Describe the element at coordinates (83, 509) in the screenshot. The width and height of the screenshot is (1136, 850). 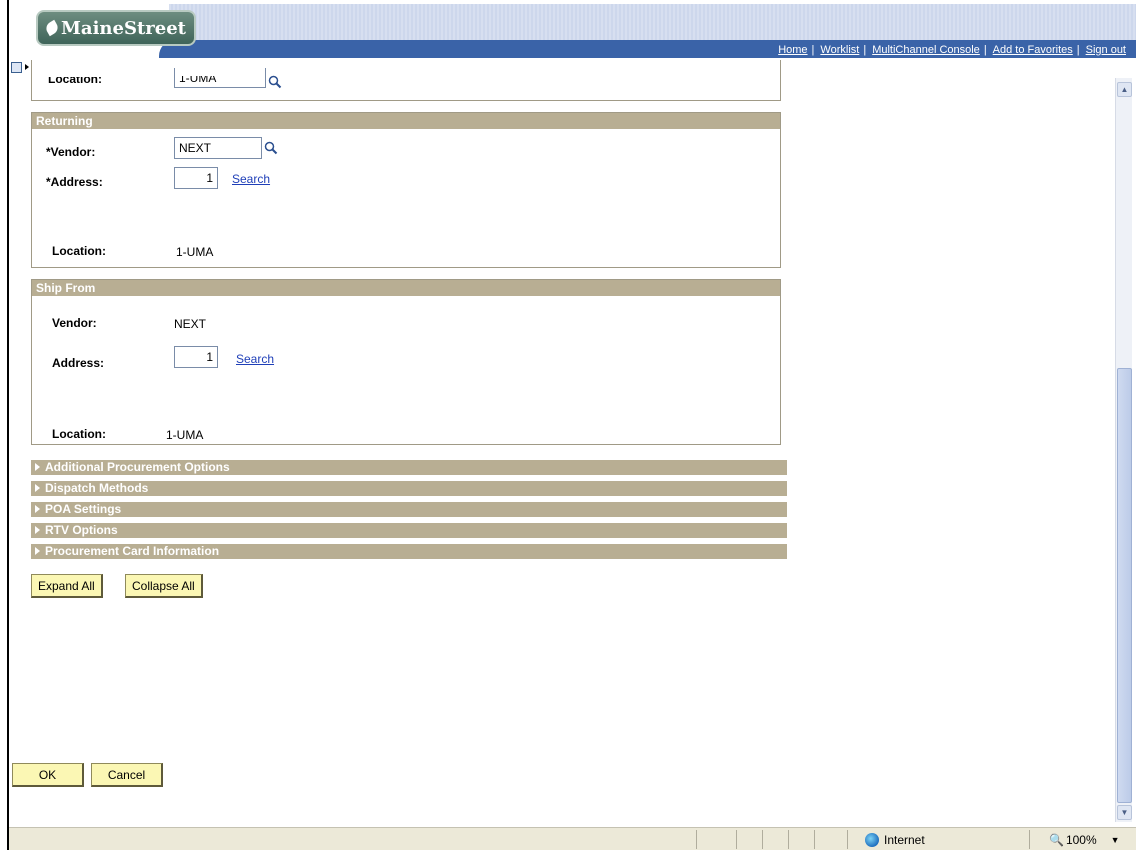
I see `section-label: POA Settings` at that location.